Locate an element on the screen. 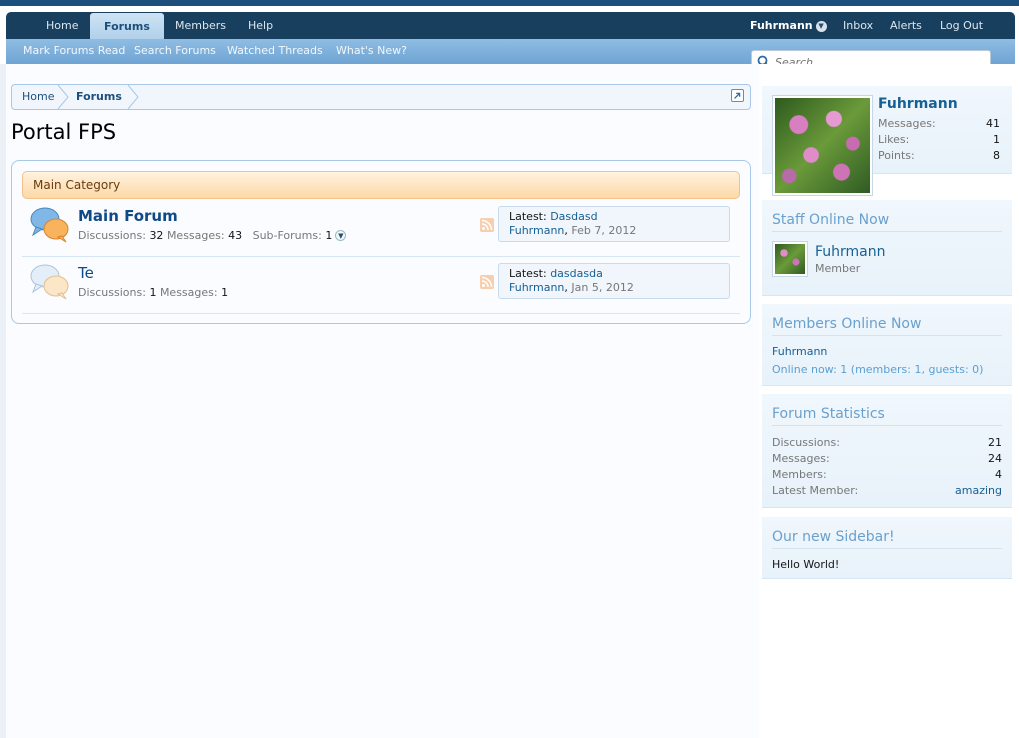 Image resolution: width=1019 pixels, height=738 pixels. chevron-down-icon: ▼ is located at coordinates (821, 26).